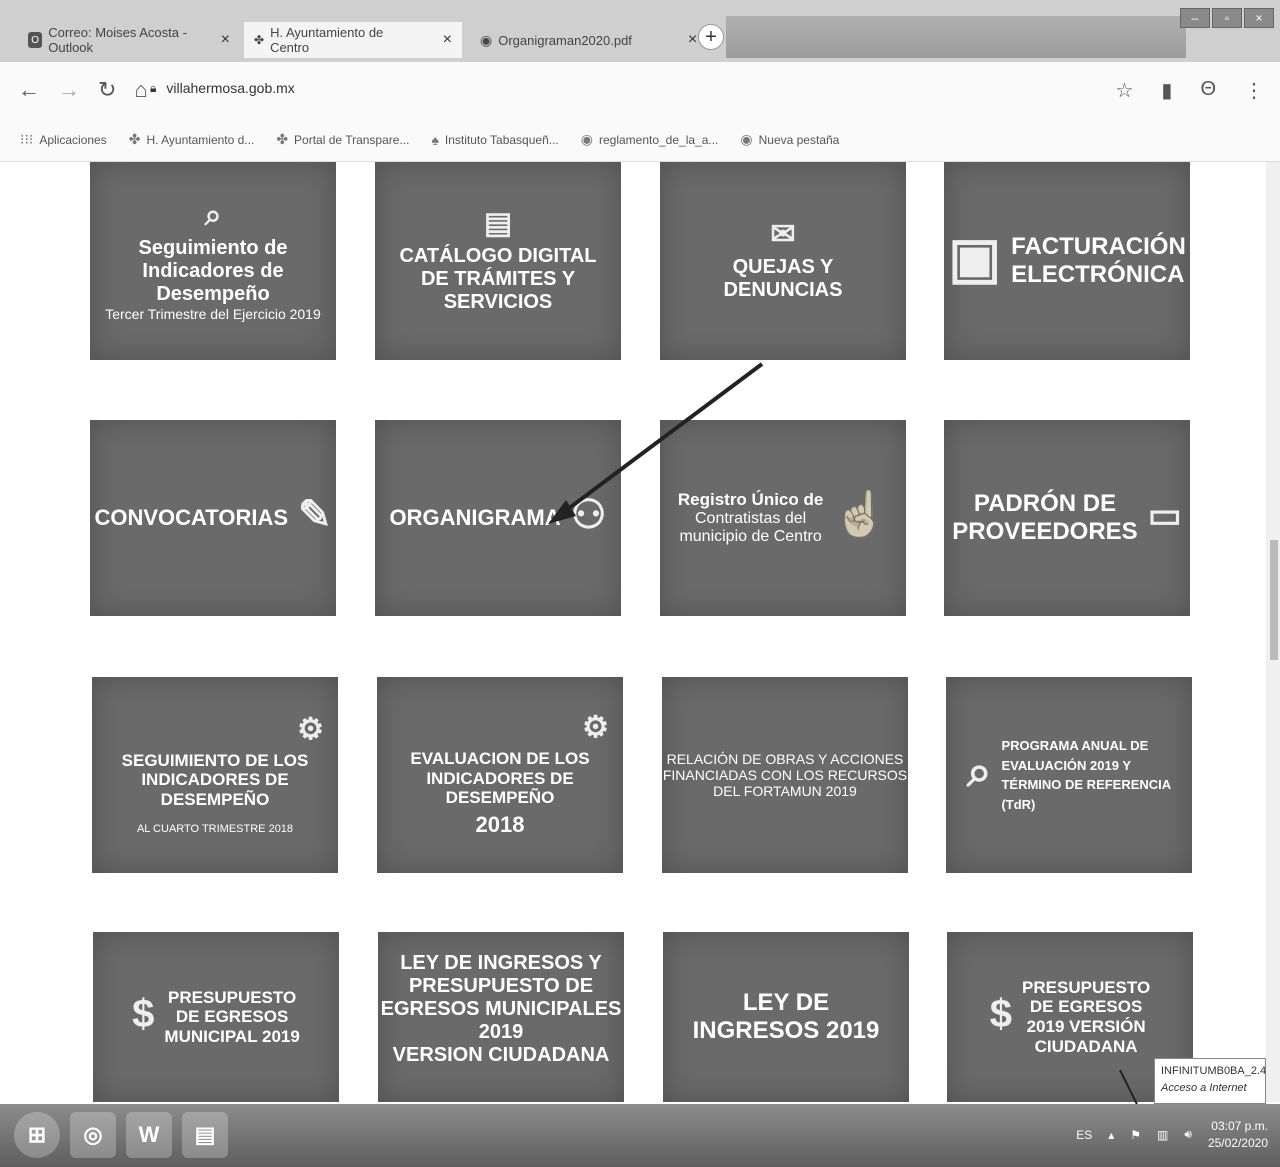  Describe the element at coordinates (1188, 1134) in the screenshot. I see `volume-icon: 🔊︎` at that location.